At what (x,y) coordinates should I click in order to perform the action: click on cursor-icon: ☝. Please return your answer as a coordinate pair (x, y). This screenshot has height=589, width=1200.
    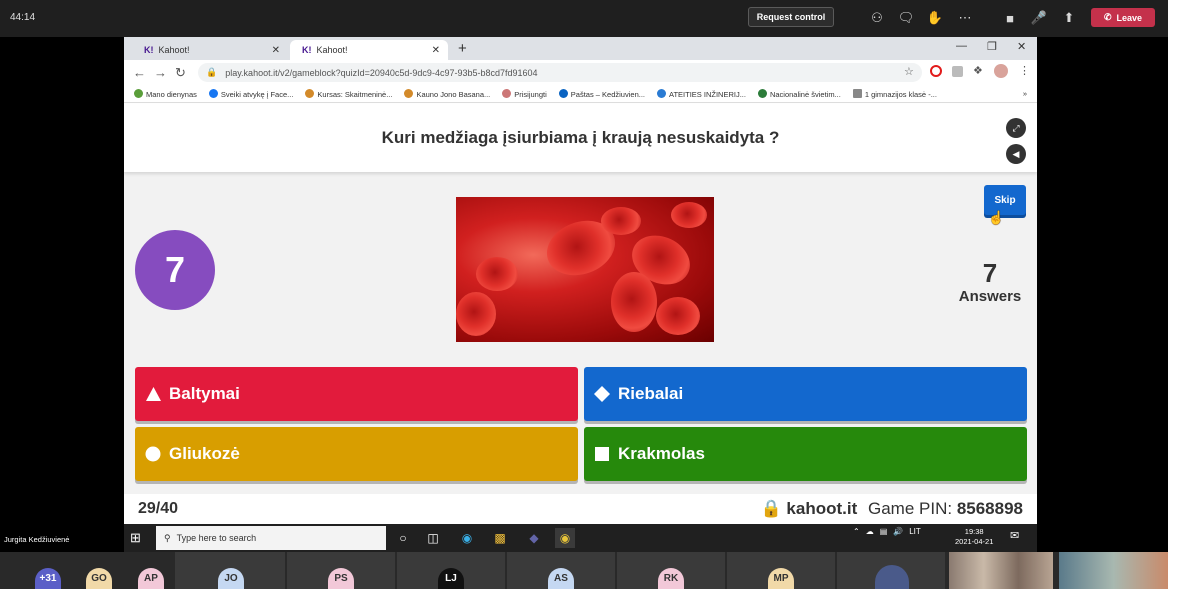
    Looking at the image, I should click on (996, 217).